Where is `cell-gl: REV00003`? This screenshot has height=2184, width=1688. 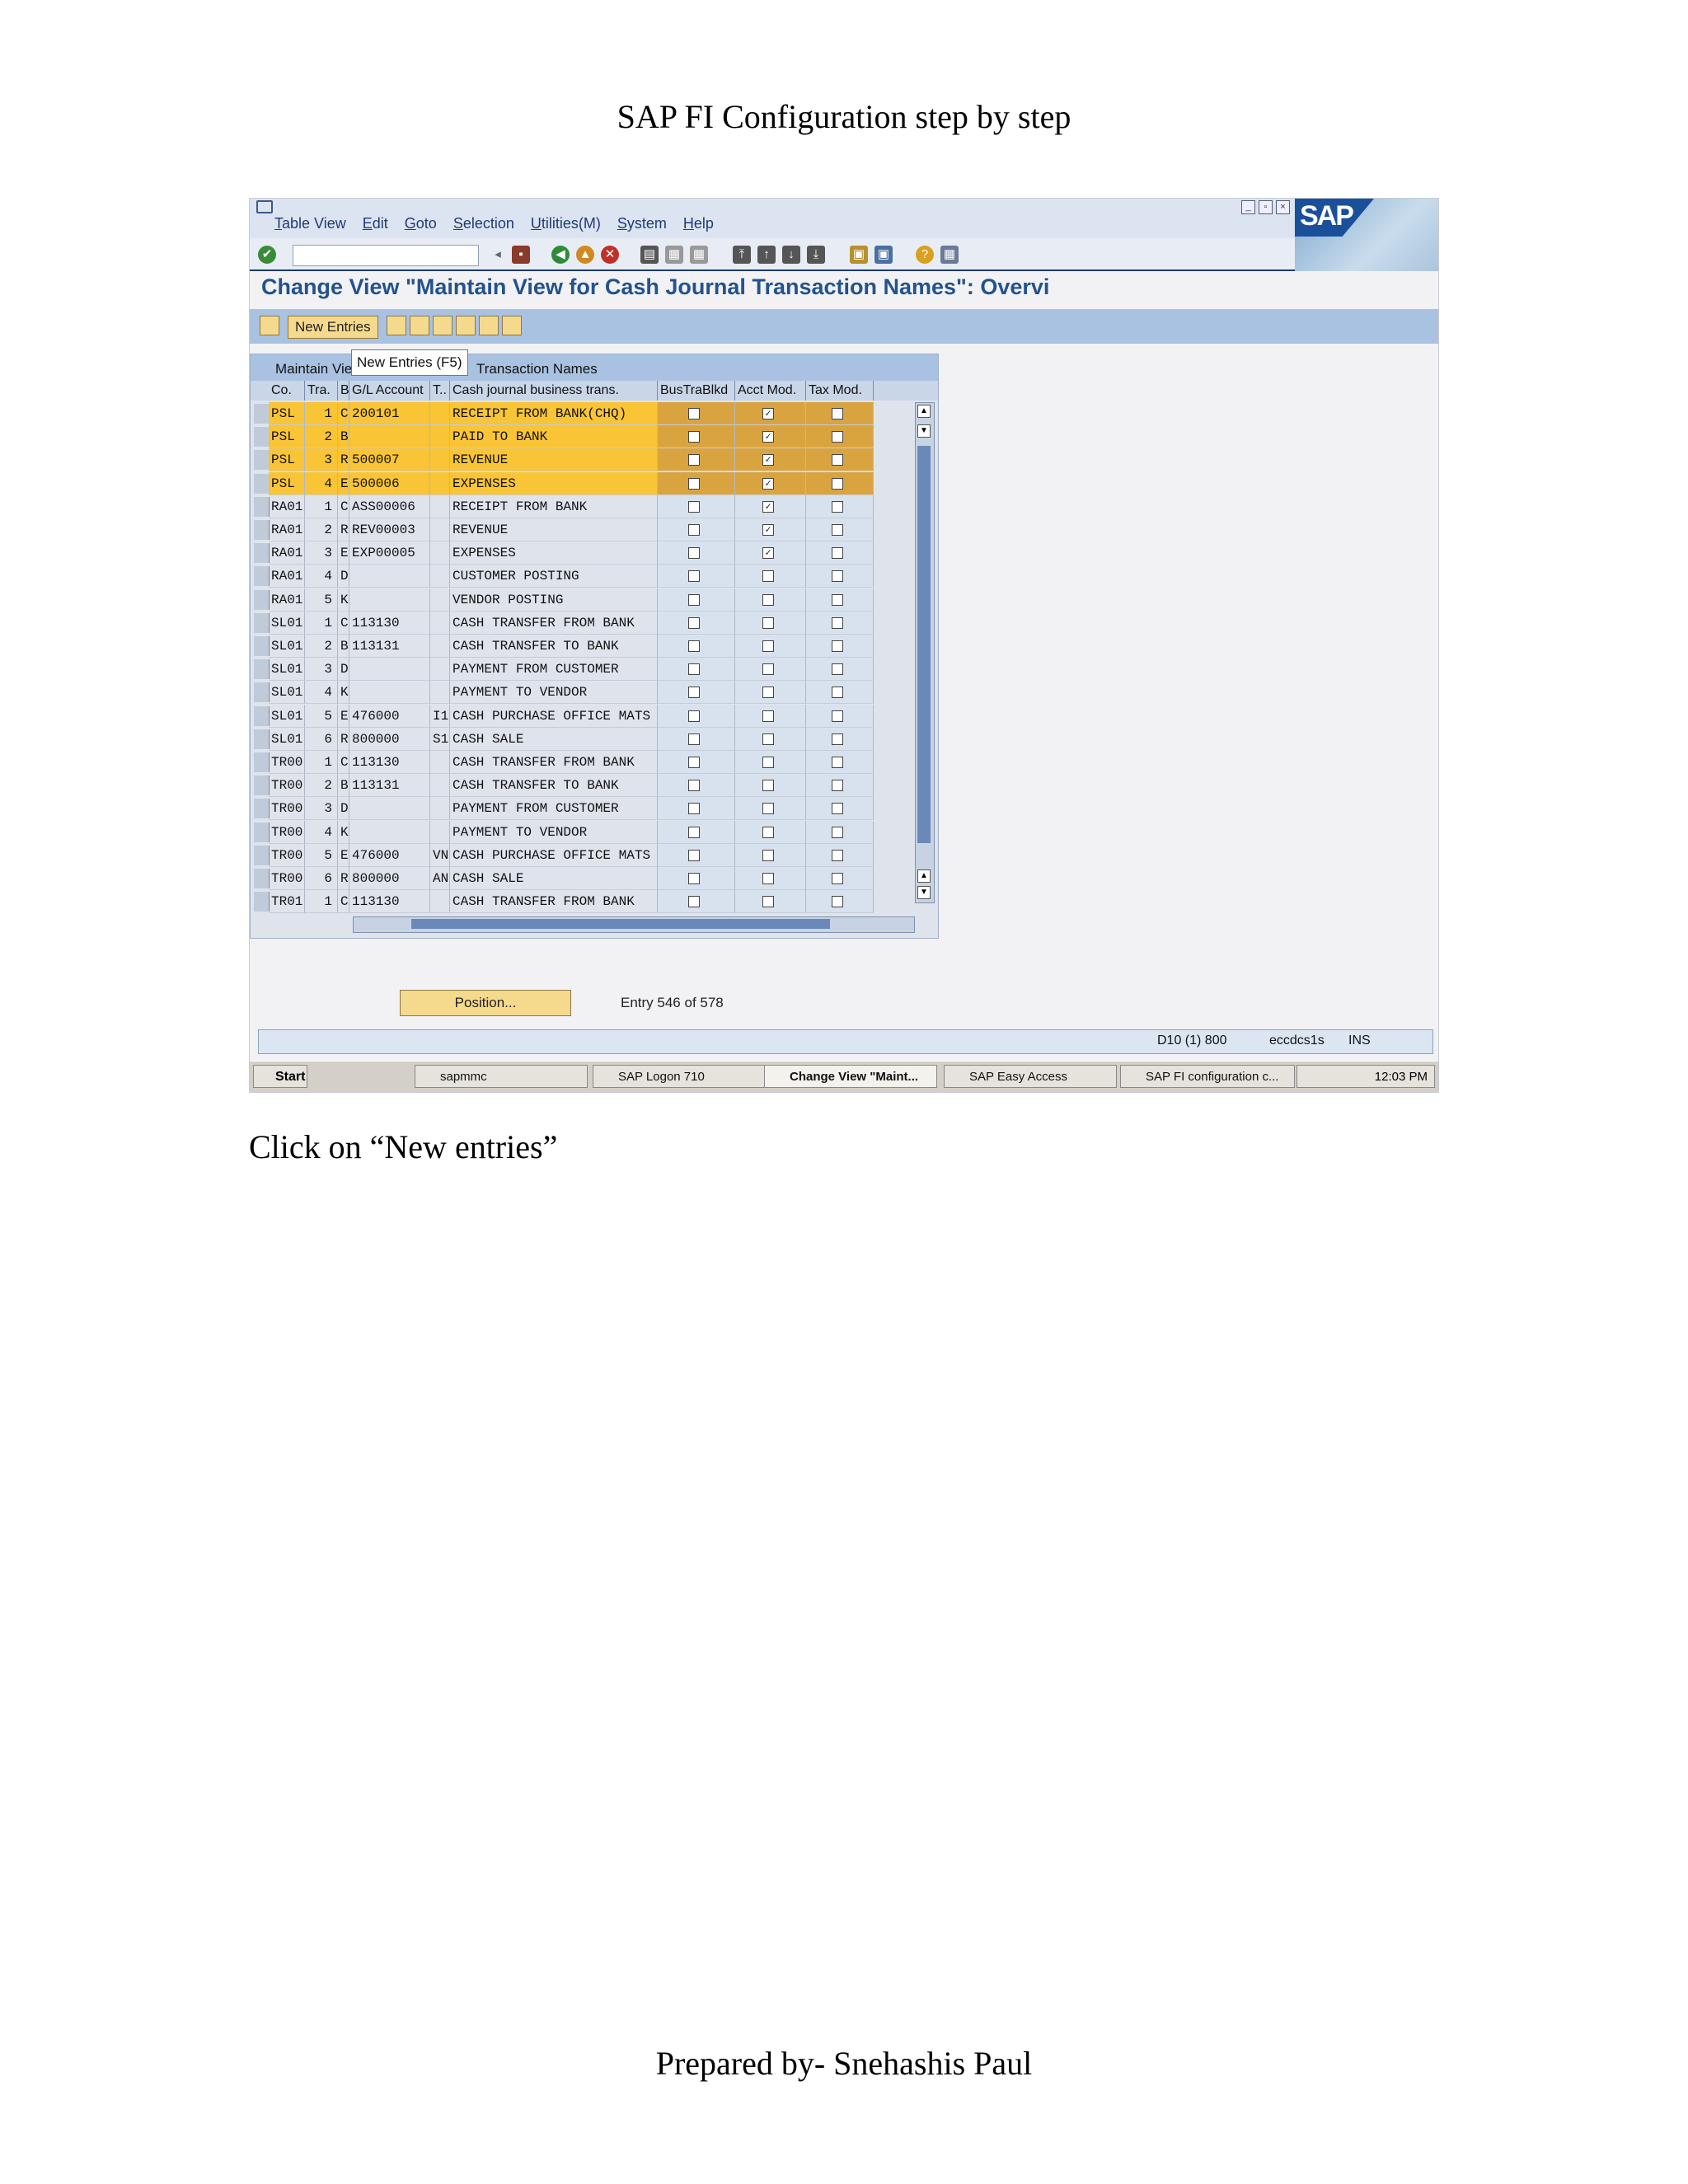 cell-gl: REV00003 is located at coordinates (389, 529).